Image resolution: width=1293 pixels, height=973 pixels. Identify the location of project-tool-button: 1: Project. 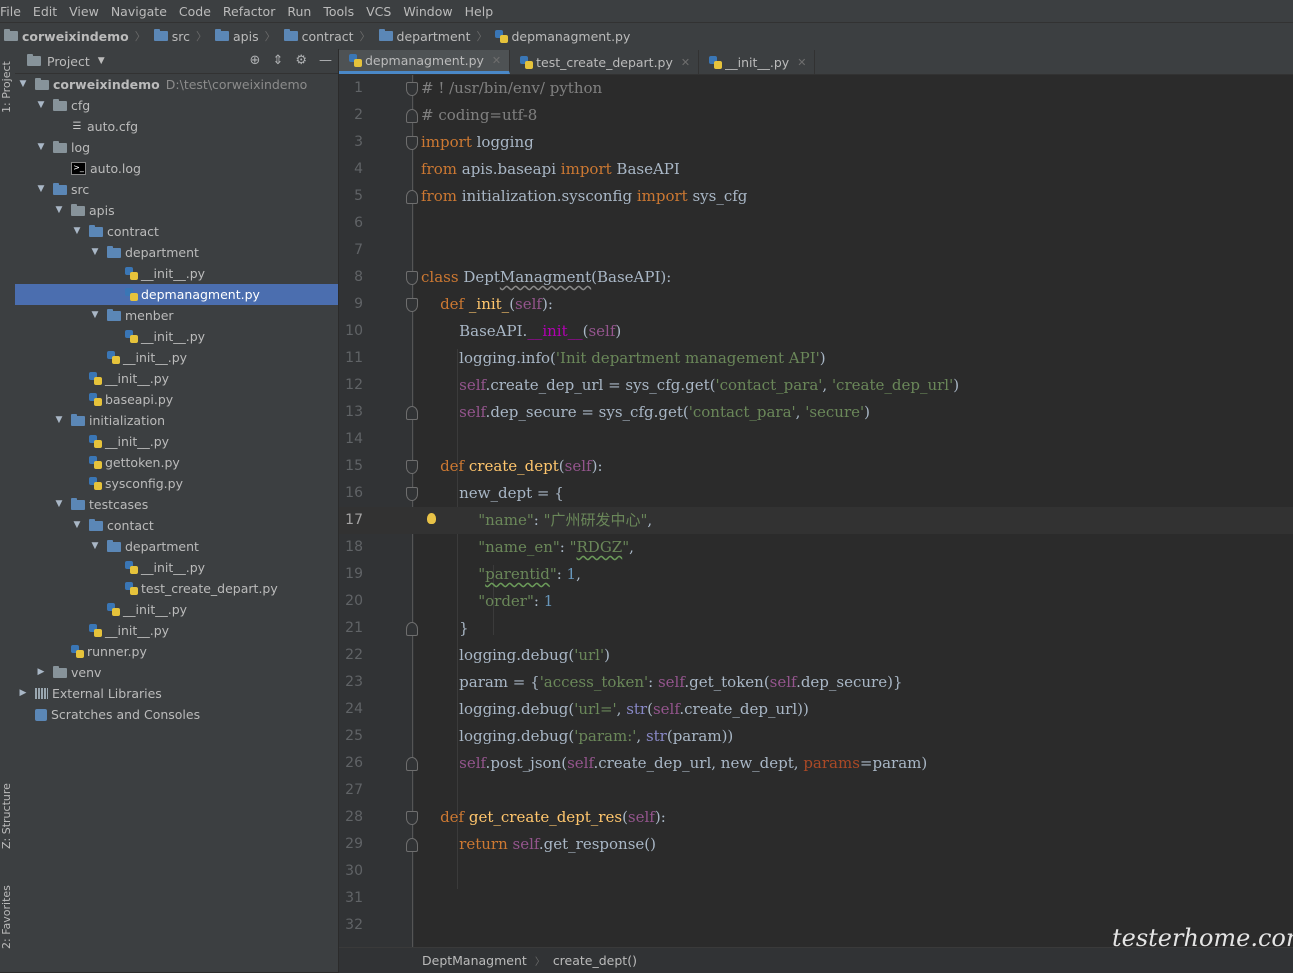
(7, 83).